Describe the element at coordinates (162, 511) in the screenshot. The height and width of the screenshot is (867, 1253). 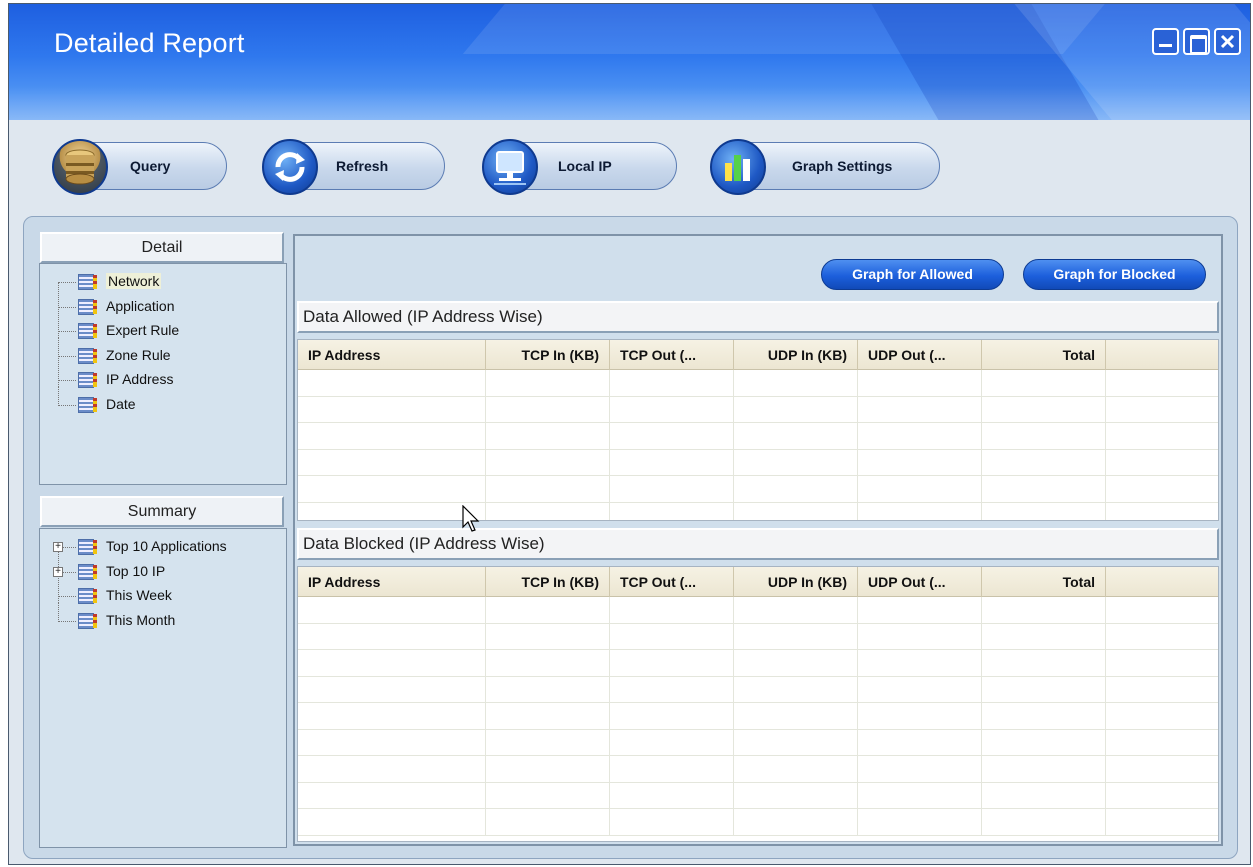
I see `summary-header: Summary` at that location.